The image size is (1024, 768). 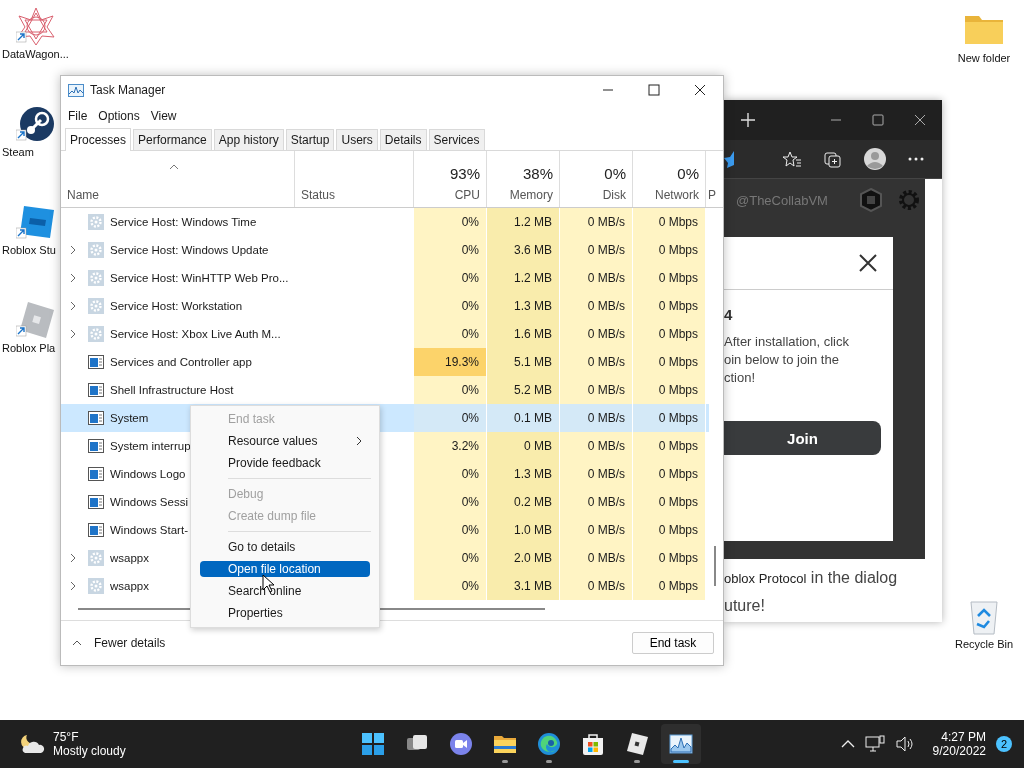 What do you see at coordinates (119, 643) in the screenshot?
I see `fewer-details-link: Fewer details` at bounding box center [119, 643].